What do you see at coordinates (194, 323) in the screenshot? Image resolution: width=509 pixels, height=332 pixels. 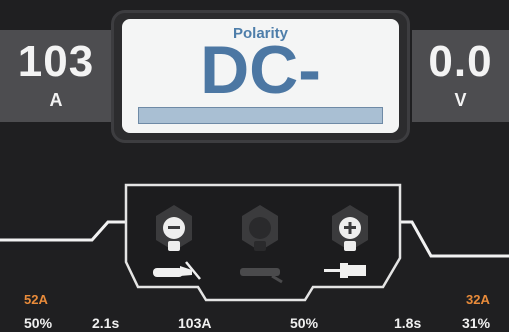 I see `param-label: 103A` at bounding box center [194, 323].